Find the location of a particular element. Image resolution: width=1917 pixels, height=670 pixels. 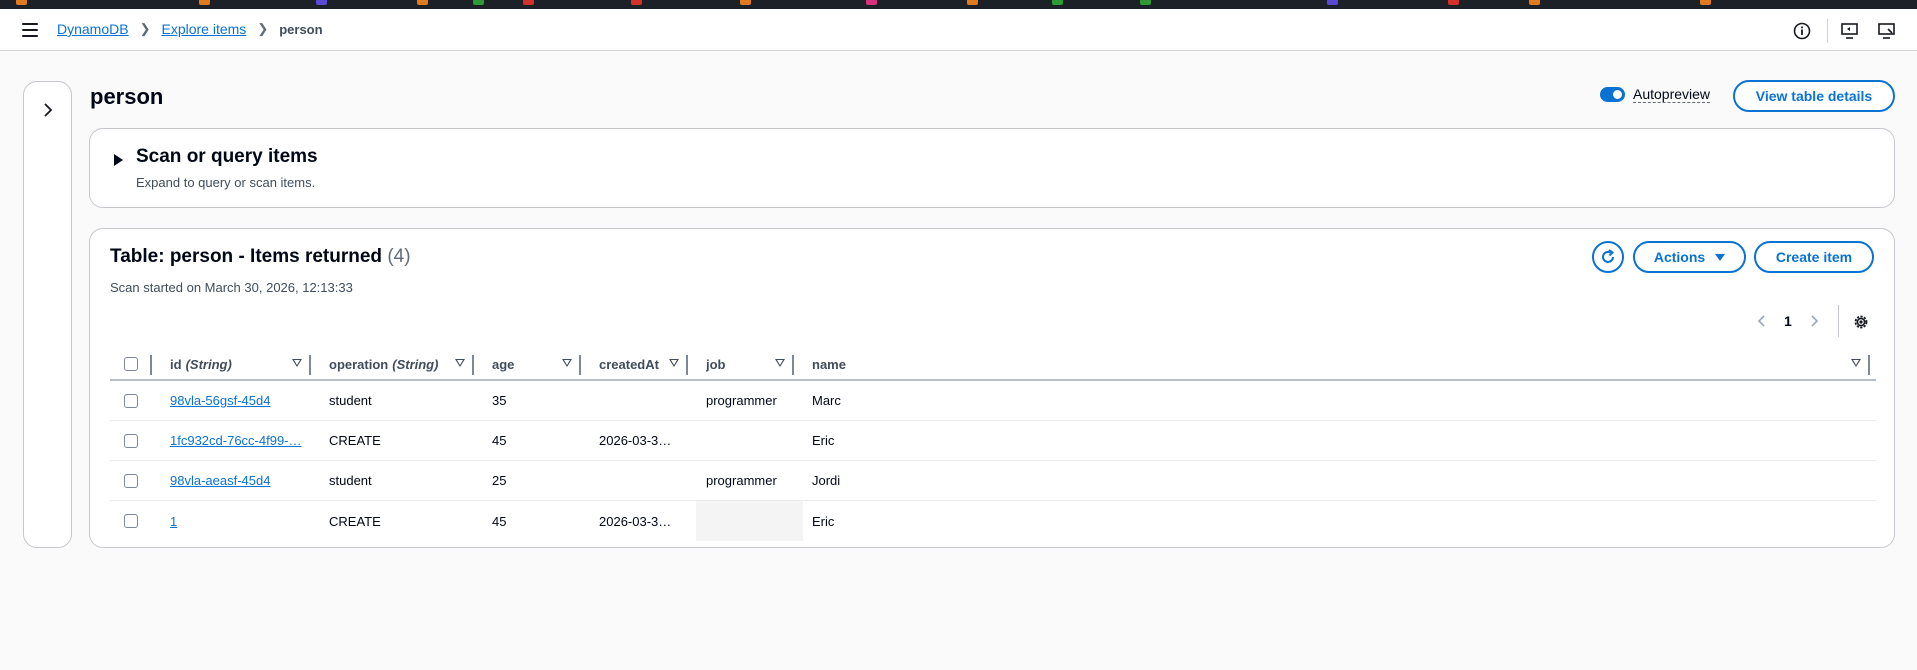

browser-bookmark-strip is located at coordinates (958, 4).